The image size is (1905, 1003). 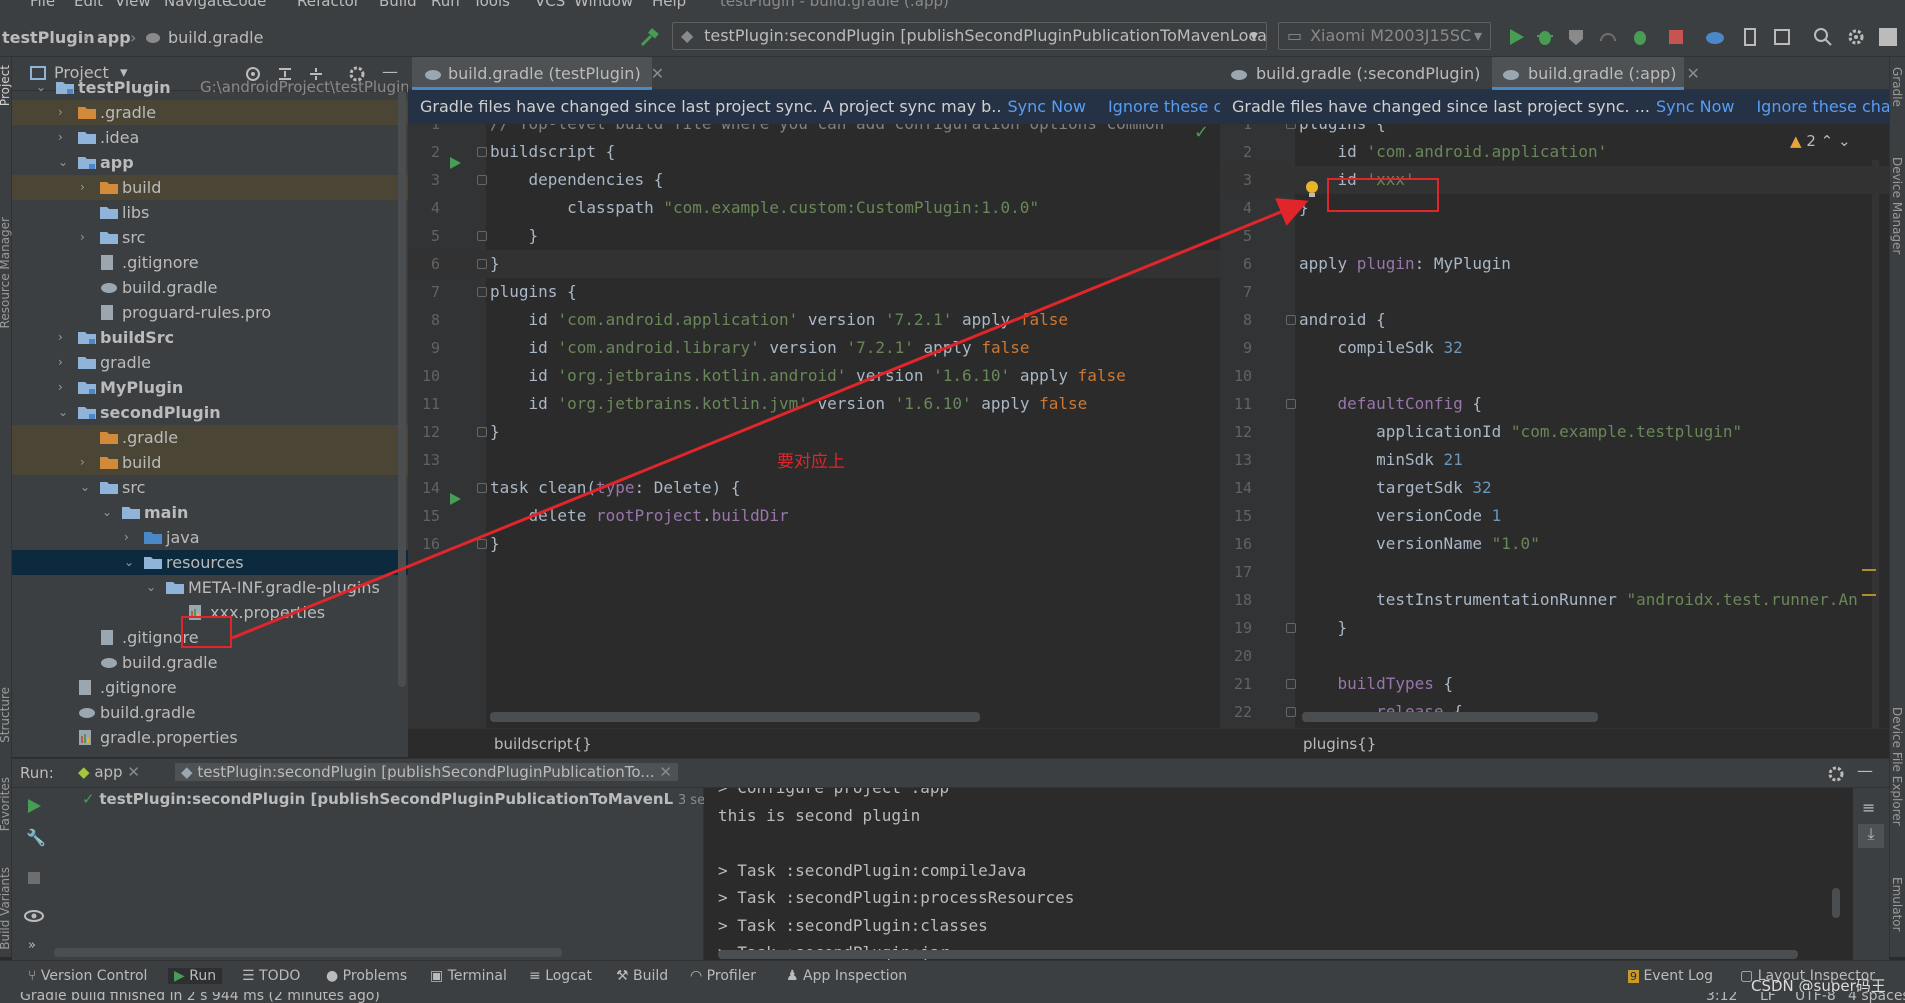 I want to click on project-scrollbar, so click(x=402, y=389).